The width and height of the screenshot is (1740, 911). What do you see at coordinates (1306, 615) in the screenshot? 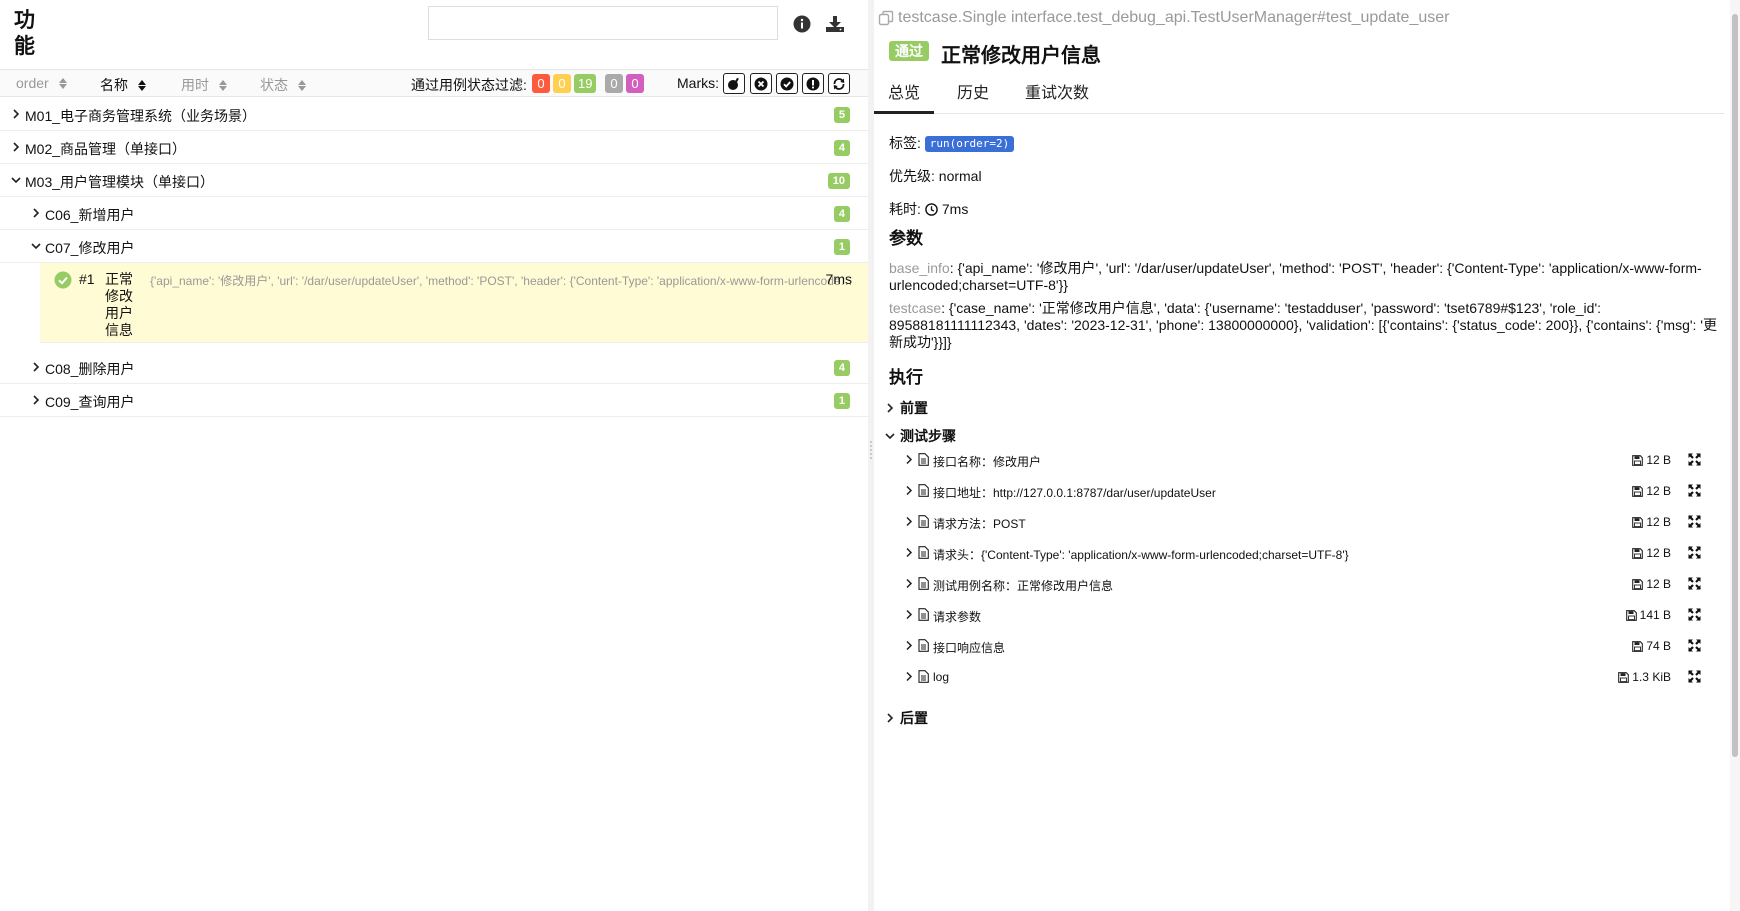
I see `step-row: 请求参数 141 B` at bounding box center [1306, 615].